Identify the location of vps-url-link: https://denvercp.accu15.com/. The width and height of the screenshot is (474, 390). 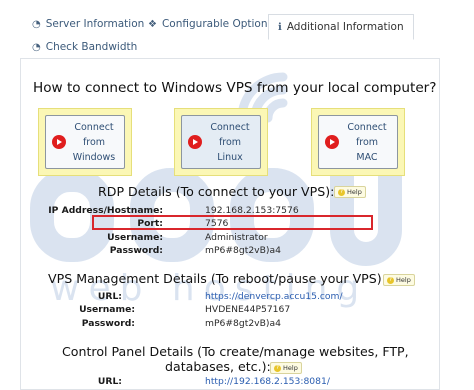
(274, 296).